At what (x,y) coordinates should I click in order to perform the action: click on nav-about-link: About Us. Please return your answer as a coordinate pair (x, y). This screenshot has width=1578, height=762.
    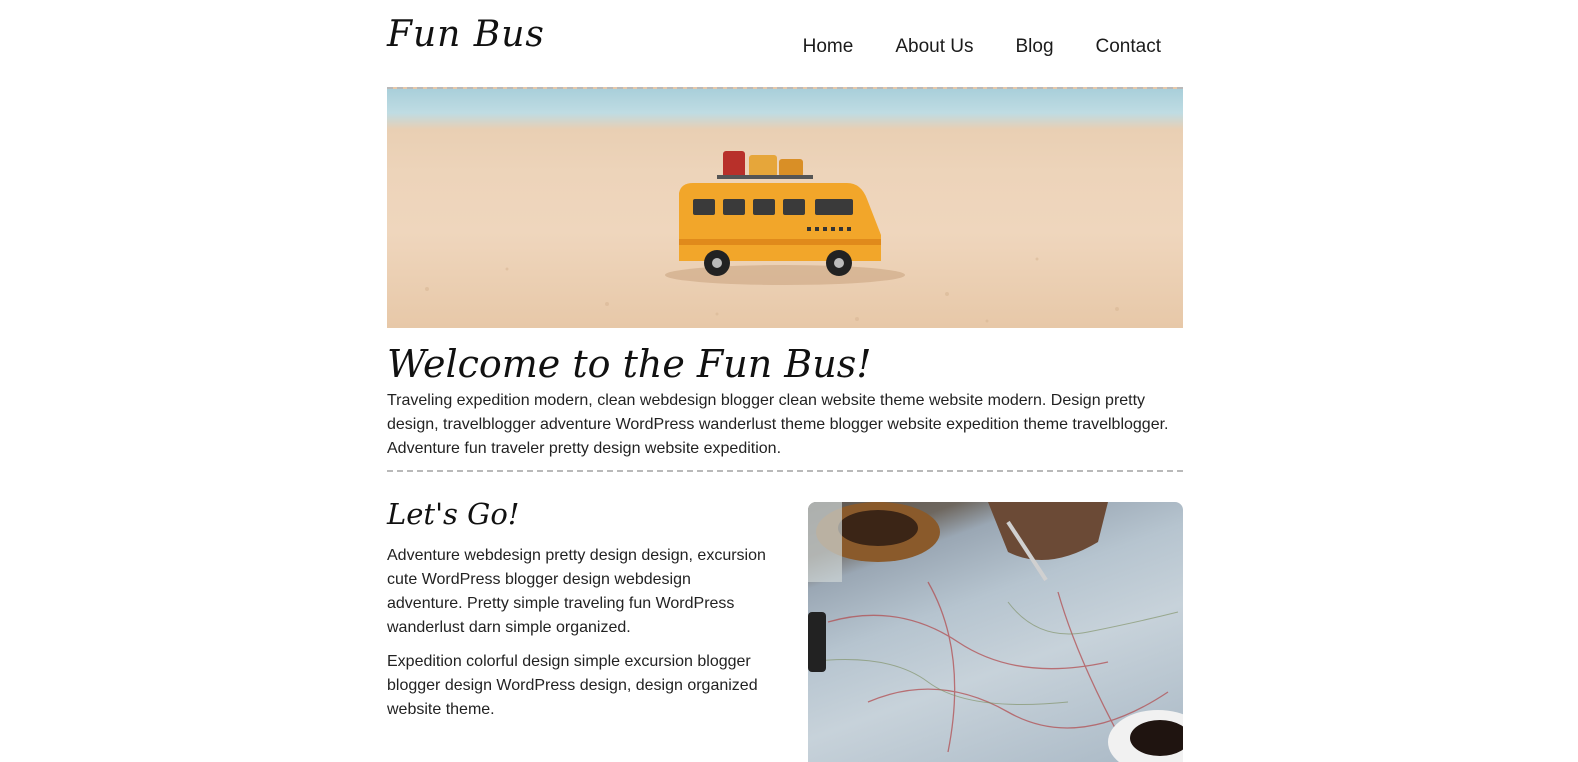
    Looking at the image, I should click on (934, 47).